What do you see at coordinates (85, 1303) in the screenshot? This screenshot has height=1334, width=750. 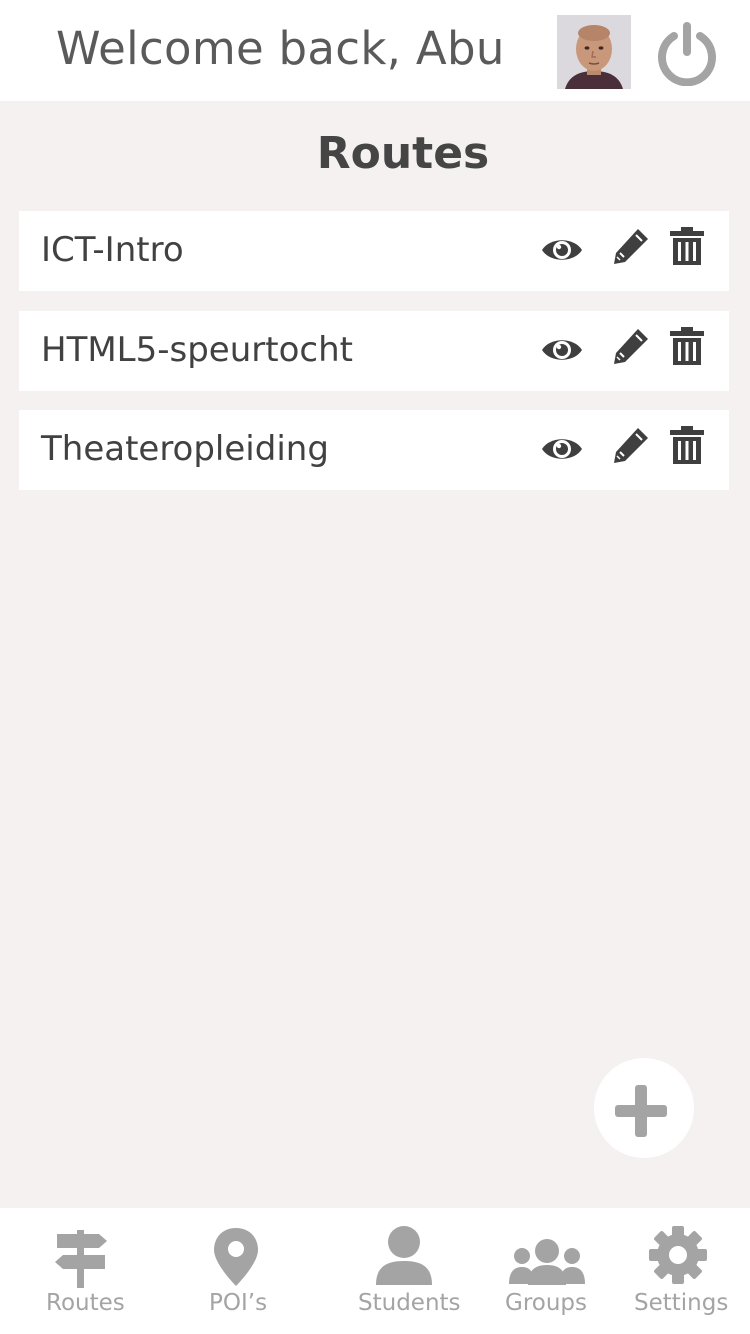 I see `nav-label-routes: Routes` at bounding box center [85, 1303].